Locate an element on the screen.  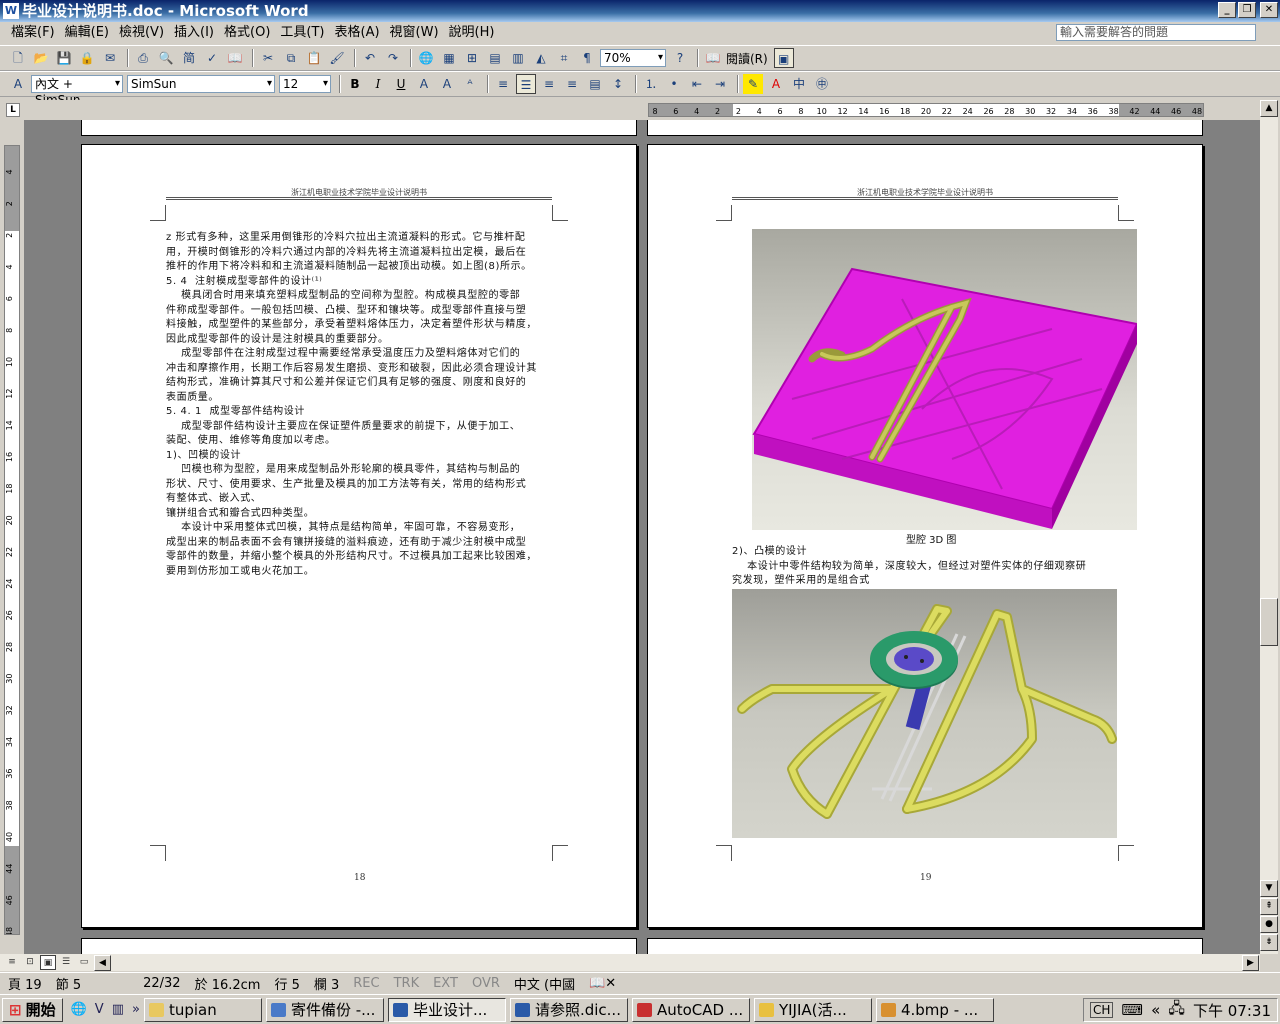
outline-view-icon: ☰ is located at coordinates (66, 962).